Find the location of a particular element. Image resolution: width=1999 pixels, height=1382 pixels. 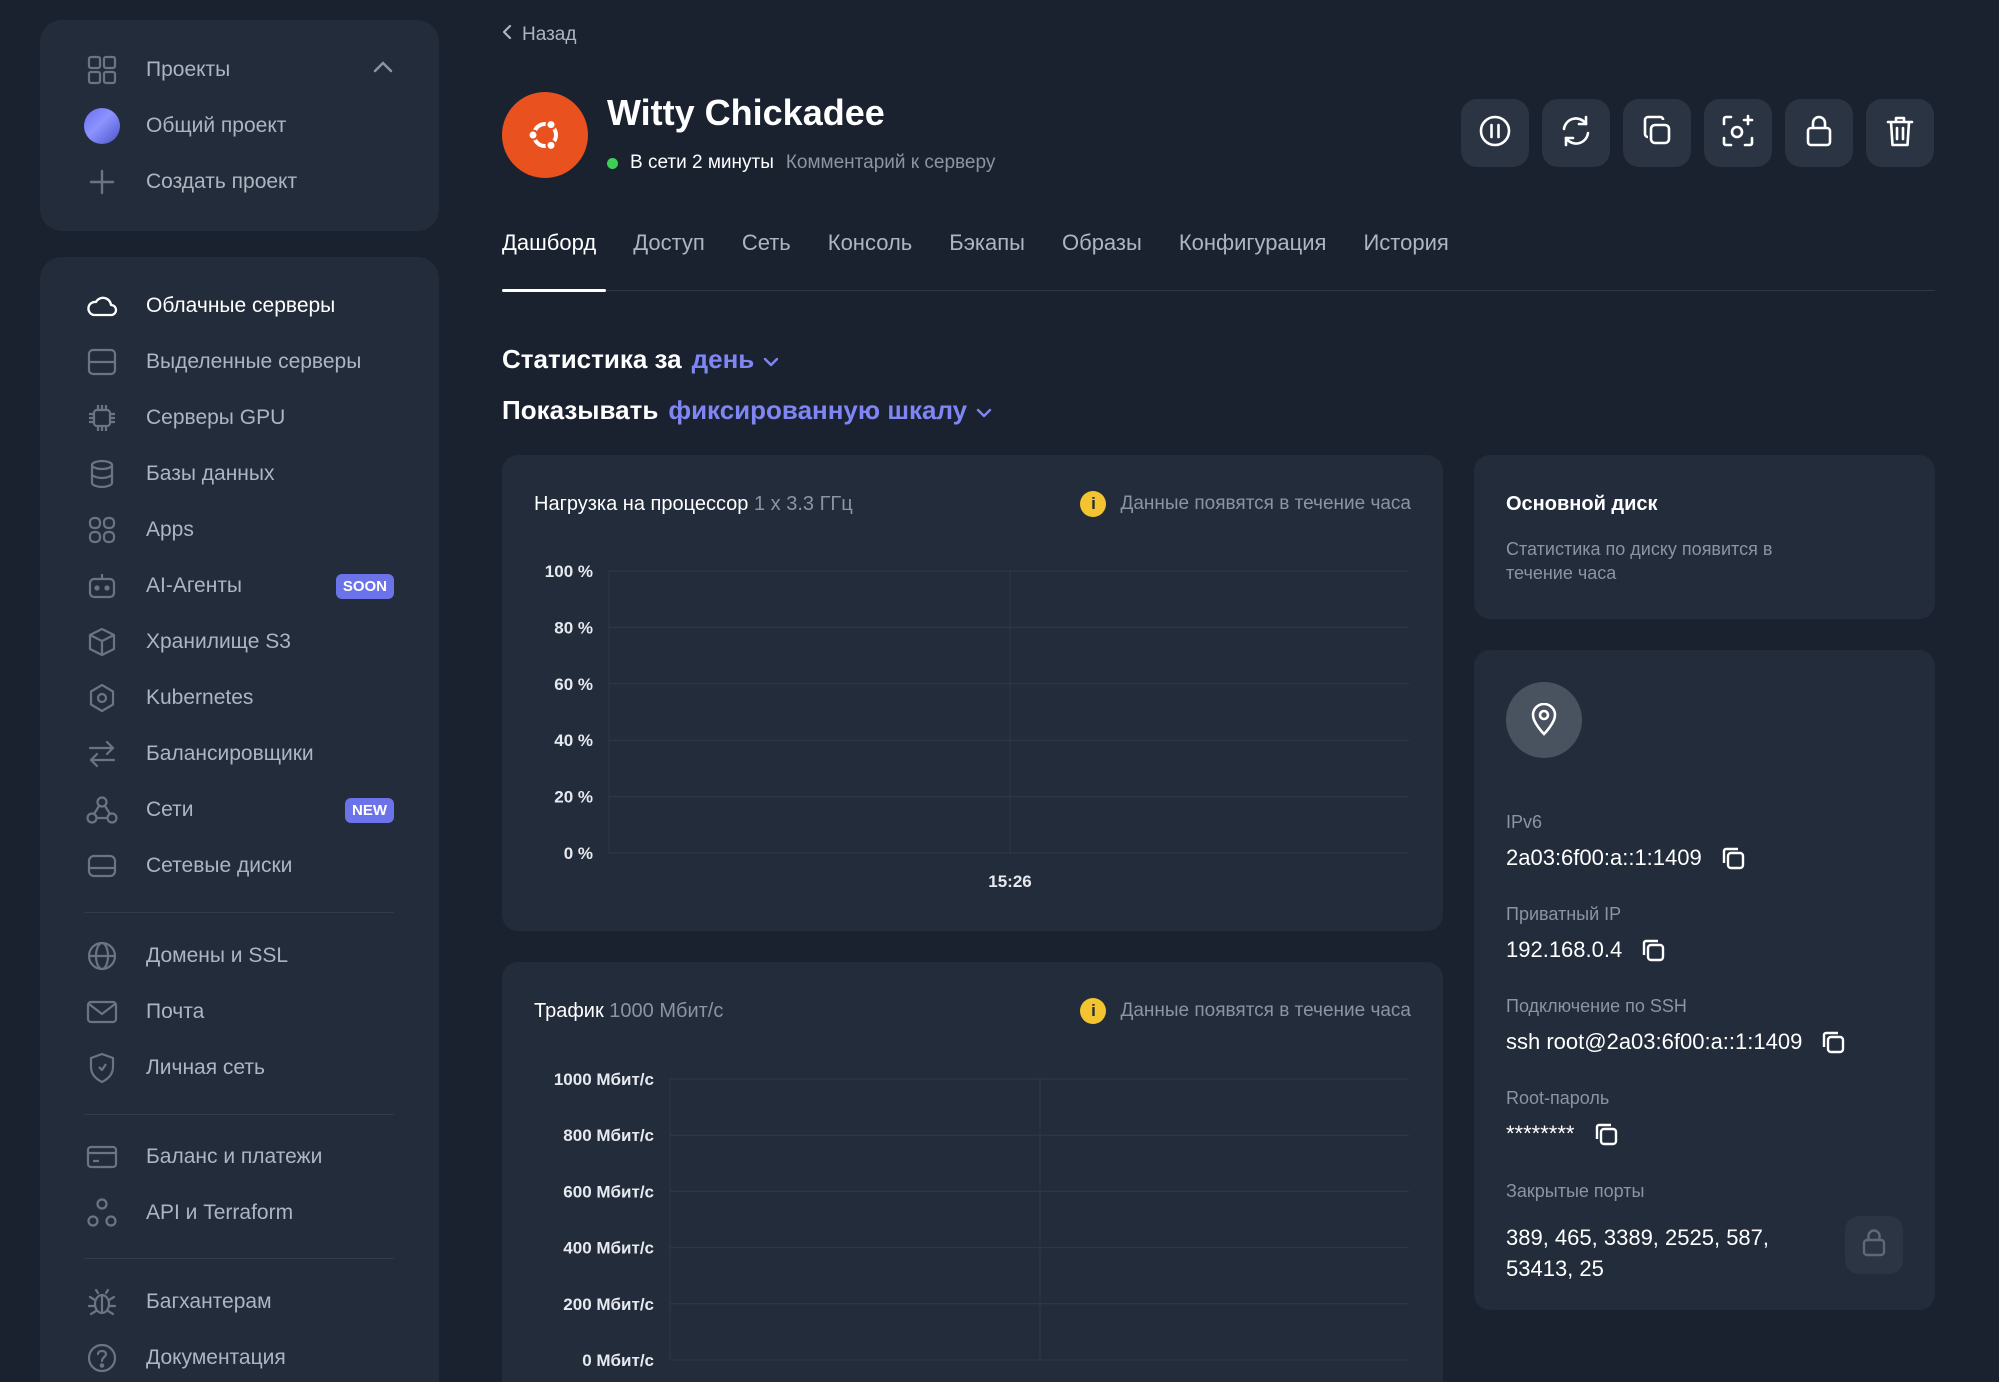

nav-item-balancers: Балансировщики is located at coordinates (199, 754).